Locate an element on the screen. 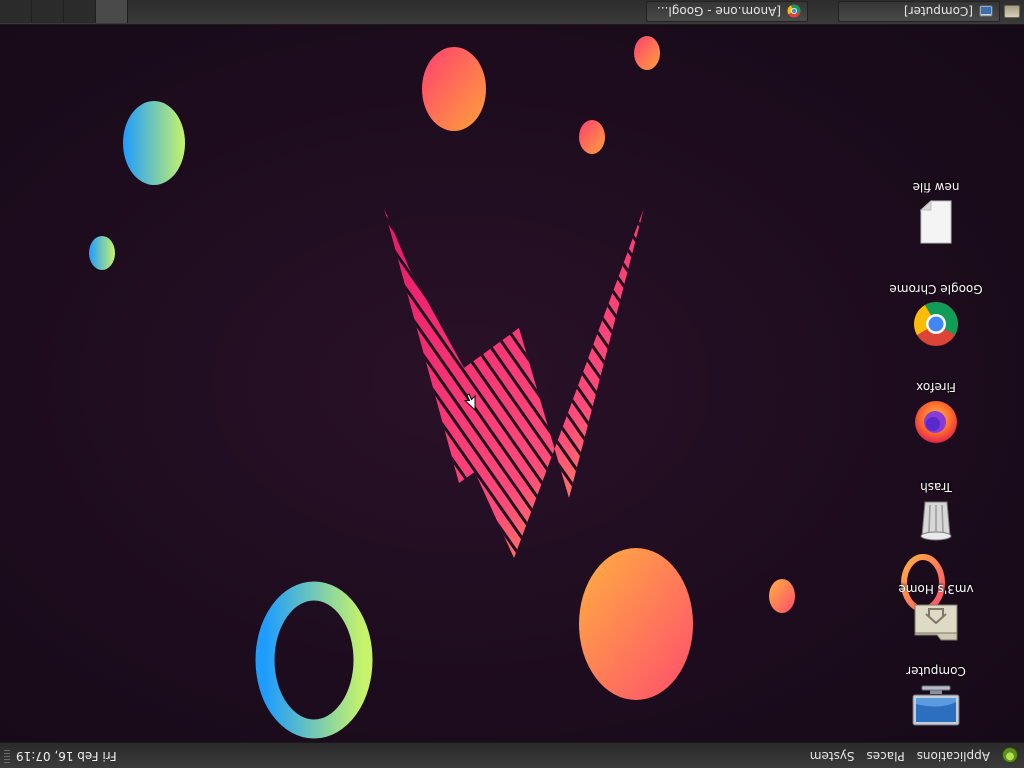 Image resolution: width=1024 pixels, height=768 pixels. desktop-icon-chrome: Google Chrome is located at coordinates (936, 315).